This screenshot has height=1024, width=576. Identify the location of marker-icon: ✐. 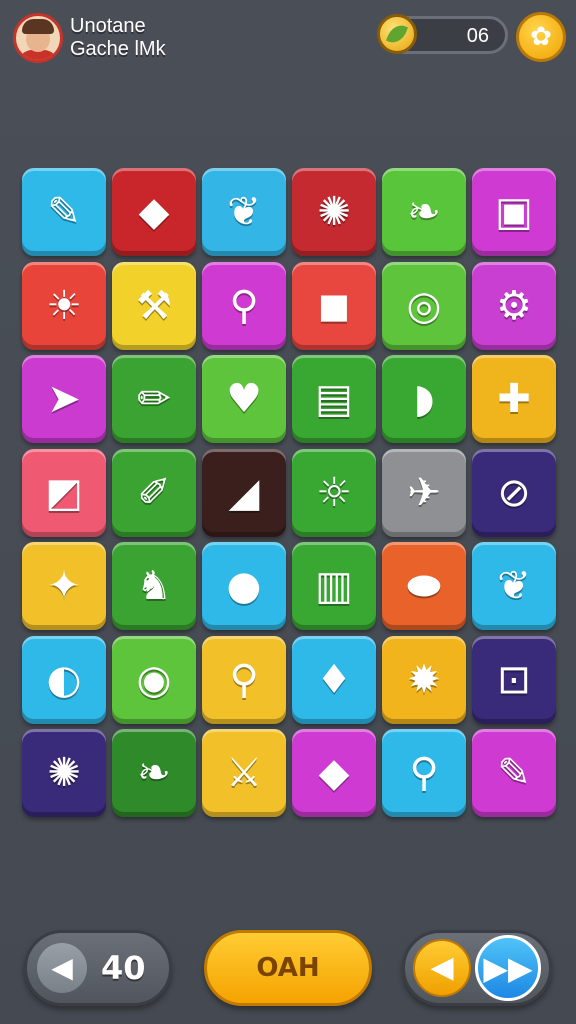
(154, 493).